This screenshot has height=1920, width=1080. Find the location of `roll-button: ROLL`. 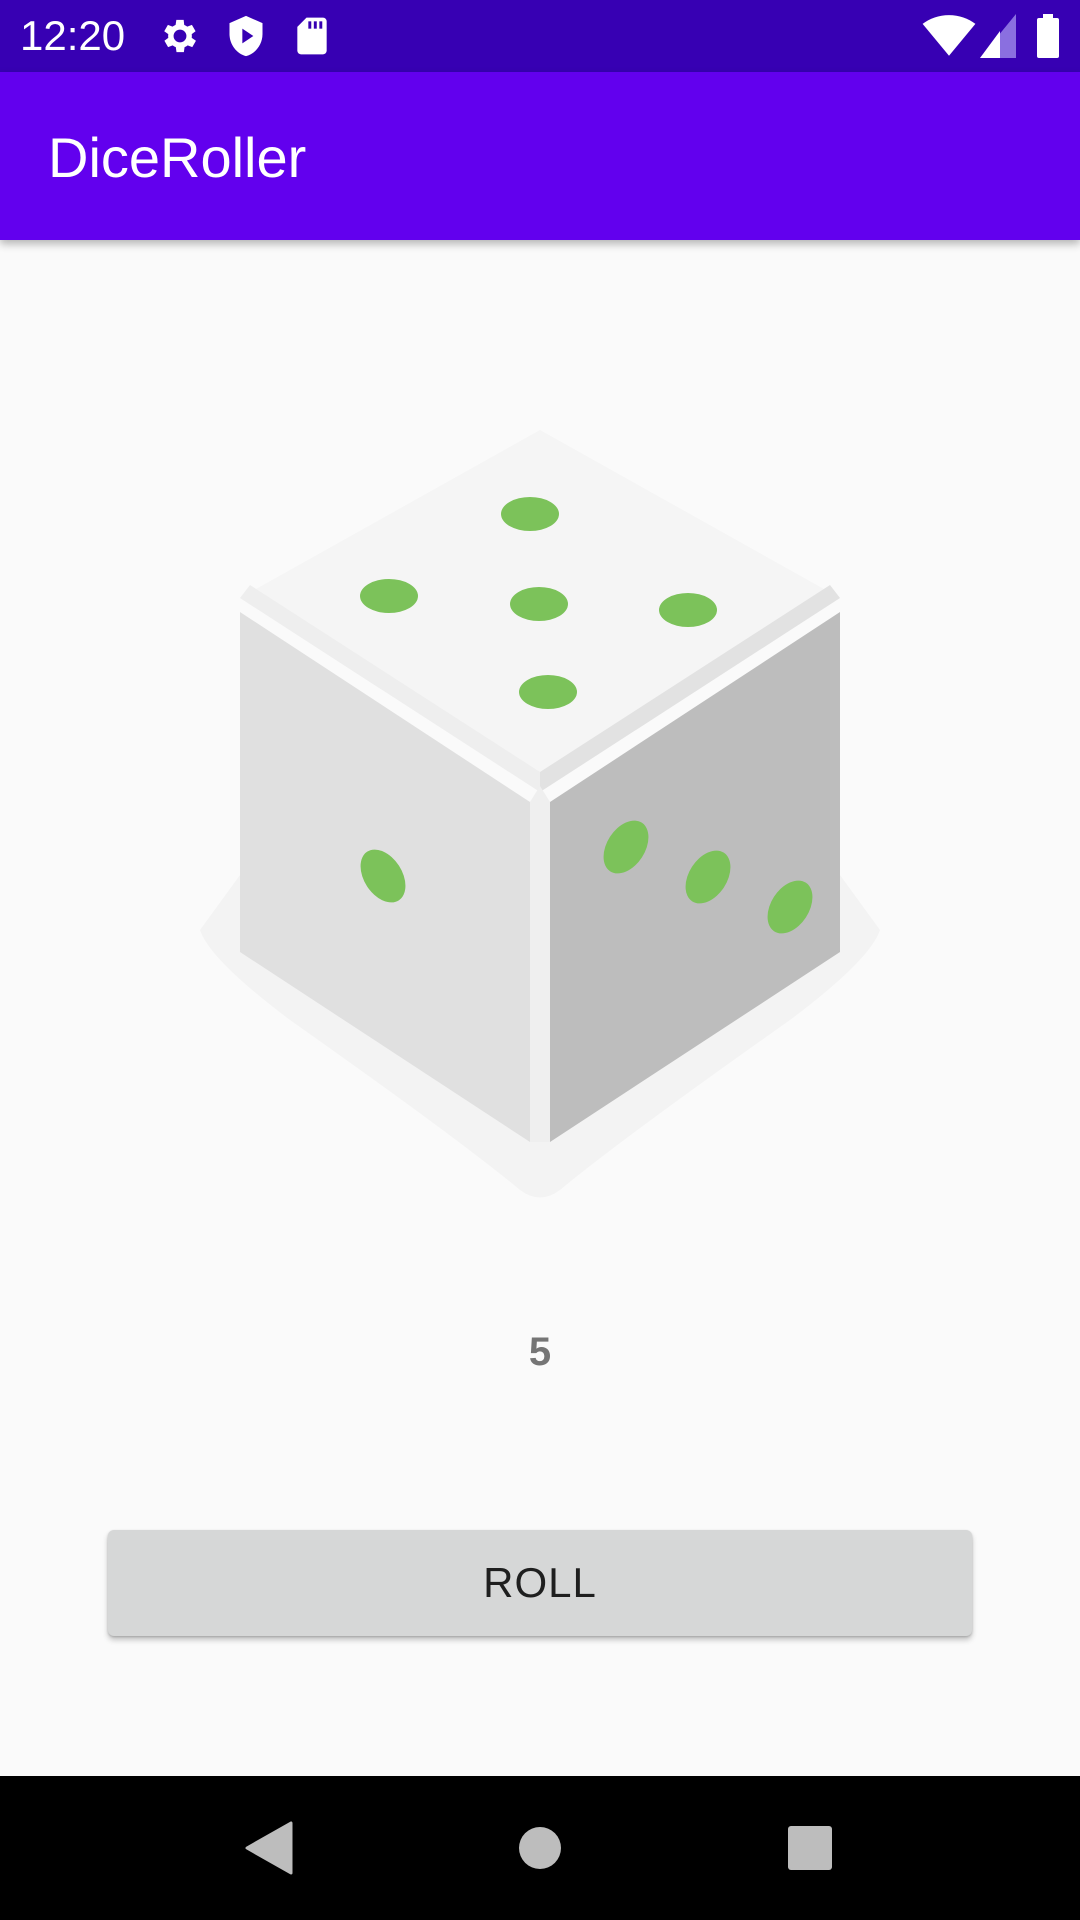

roll-button: ROLL is located at coordinates (540, 1583).